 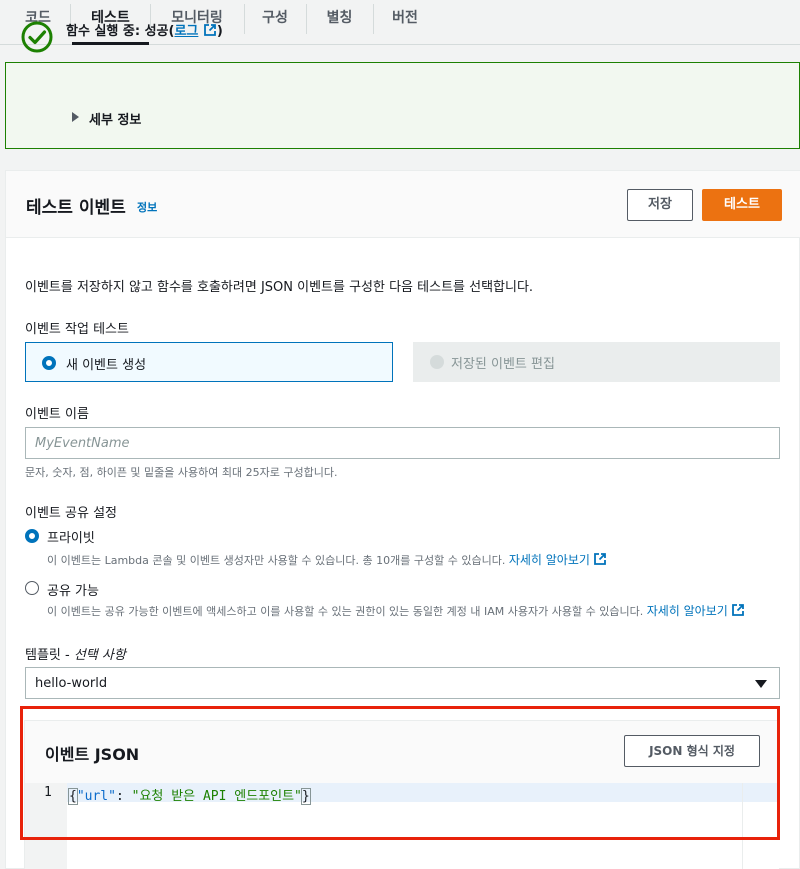 What do you see at coordinates (77, 329) in the screenshot?
I see `event-action-label: 이벤트 작업 테스트` at bounding box center [77, 329].